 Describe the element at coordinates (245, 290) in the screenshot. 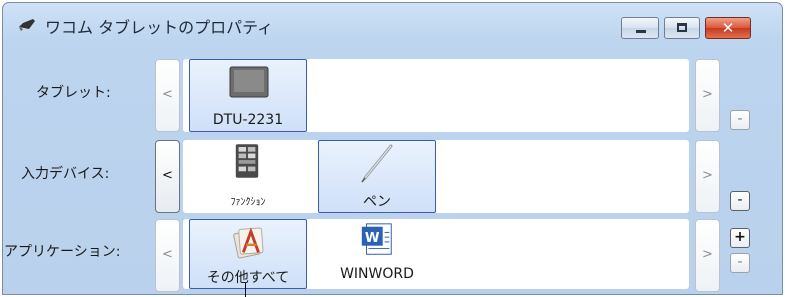

I see `text-cursor` at that location.